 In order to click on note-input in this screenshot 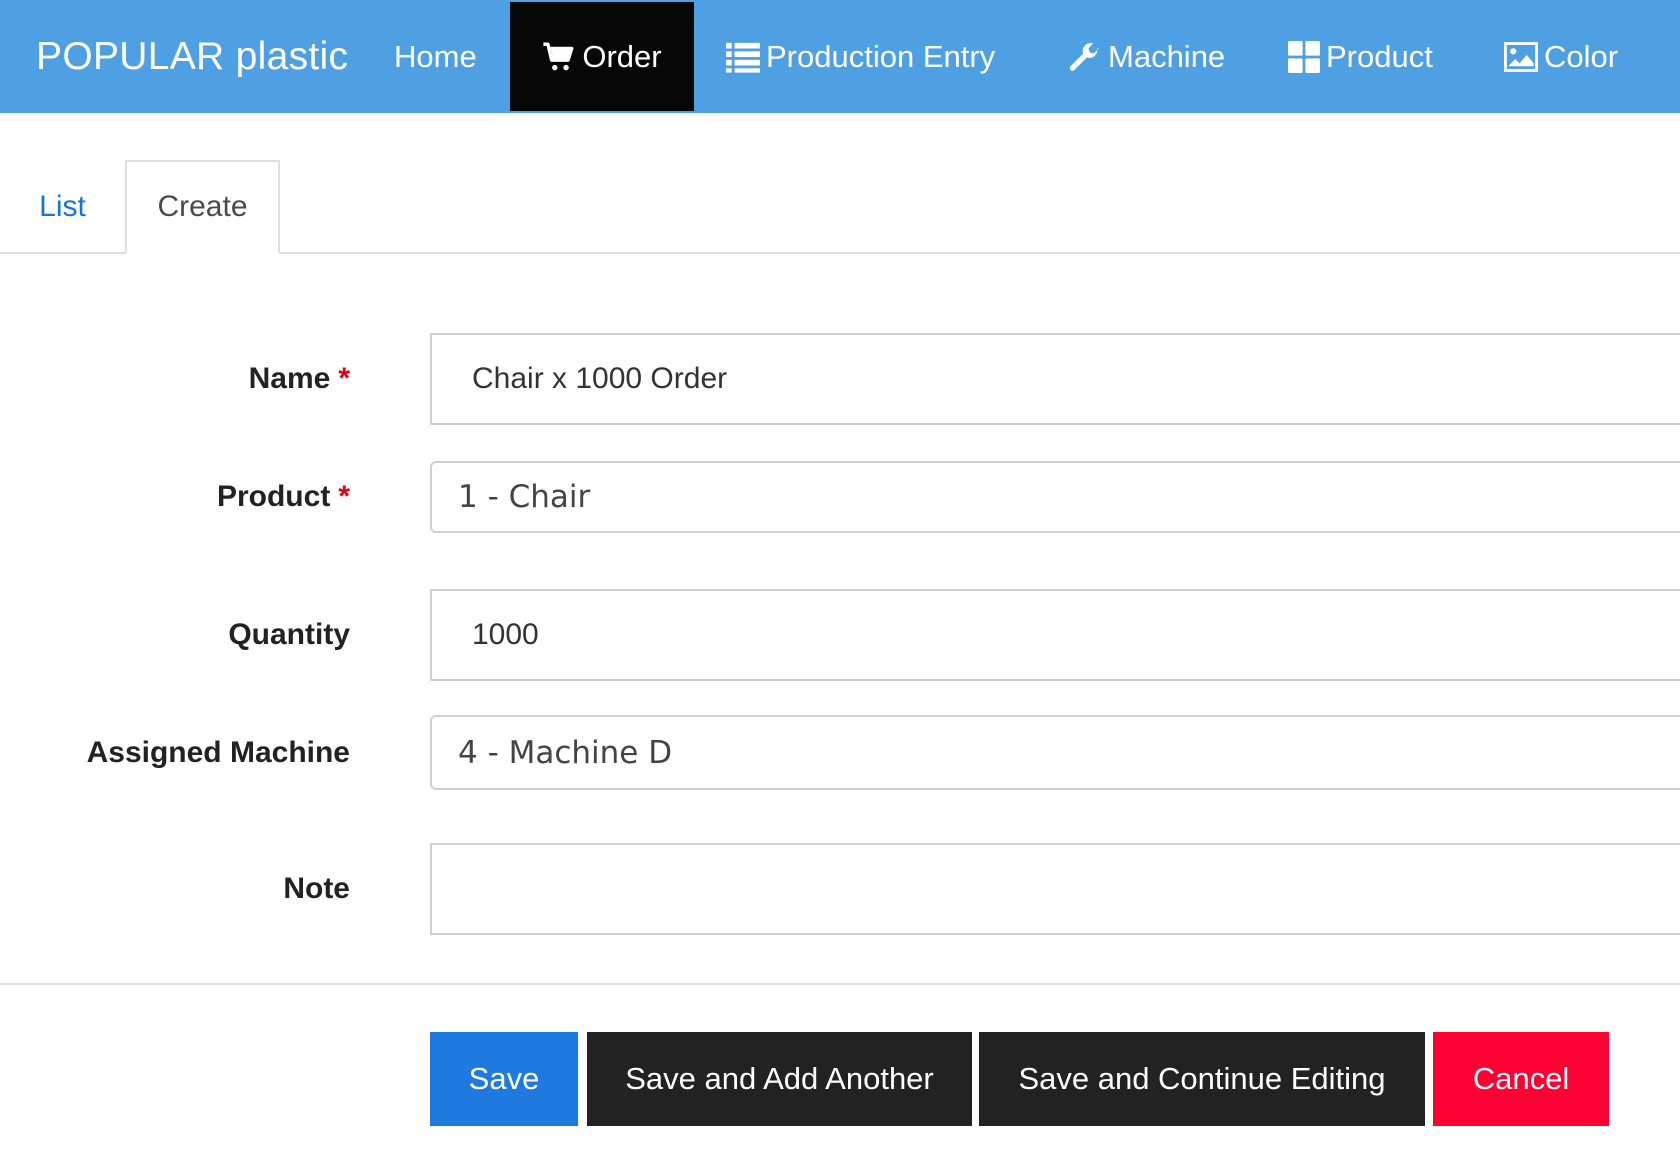, I will do `click(1055, 889)`.